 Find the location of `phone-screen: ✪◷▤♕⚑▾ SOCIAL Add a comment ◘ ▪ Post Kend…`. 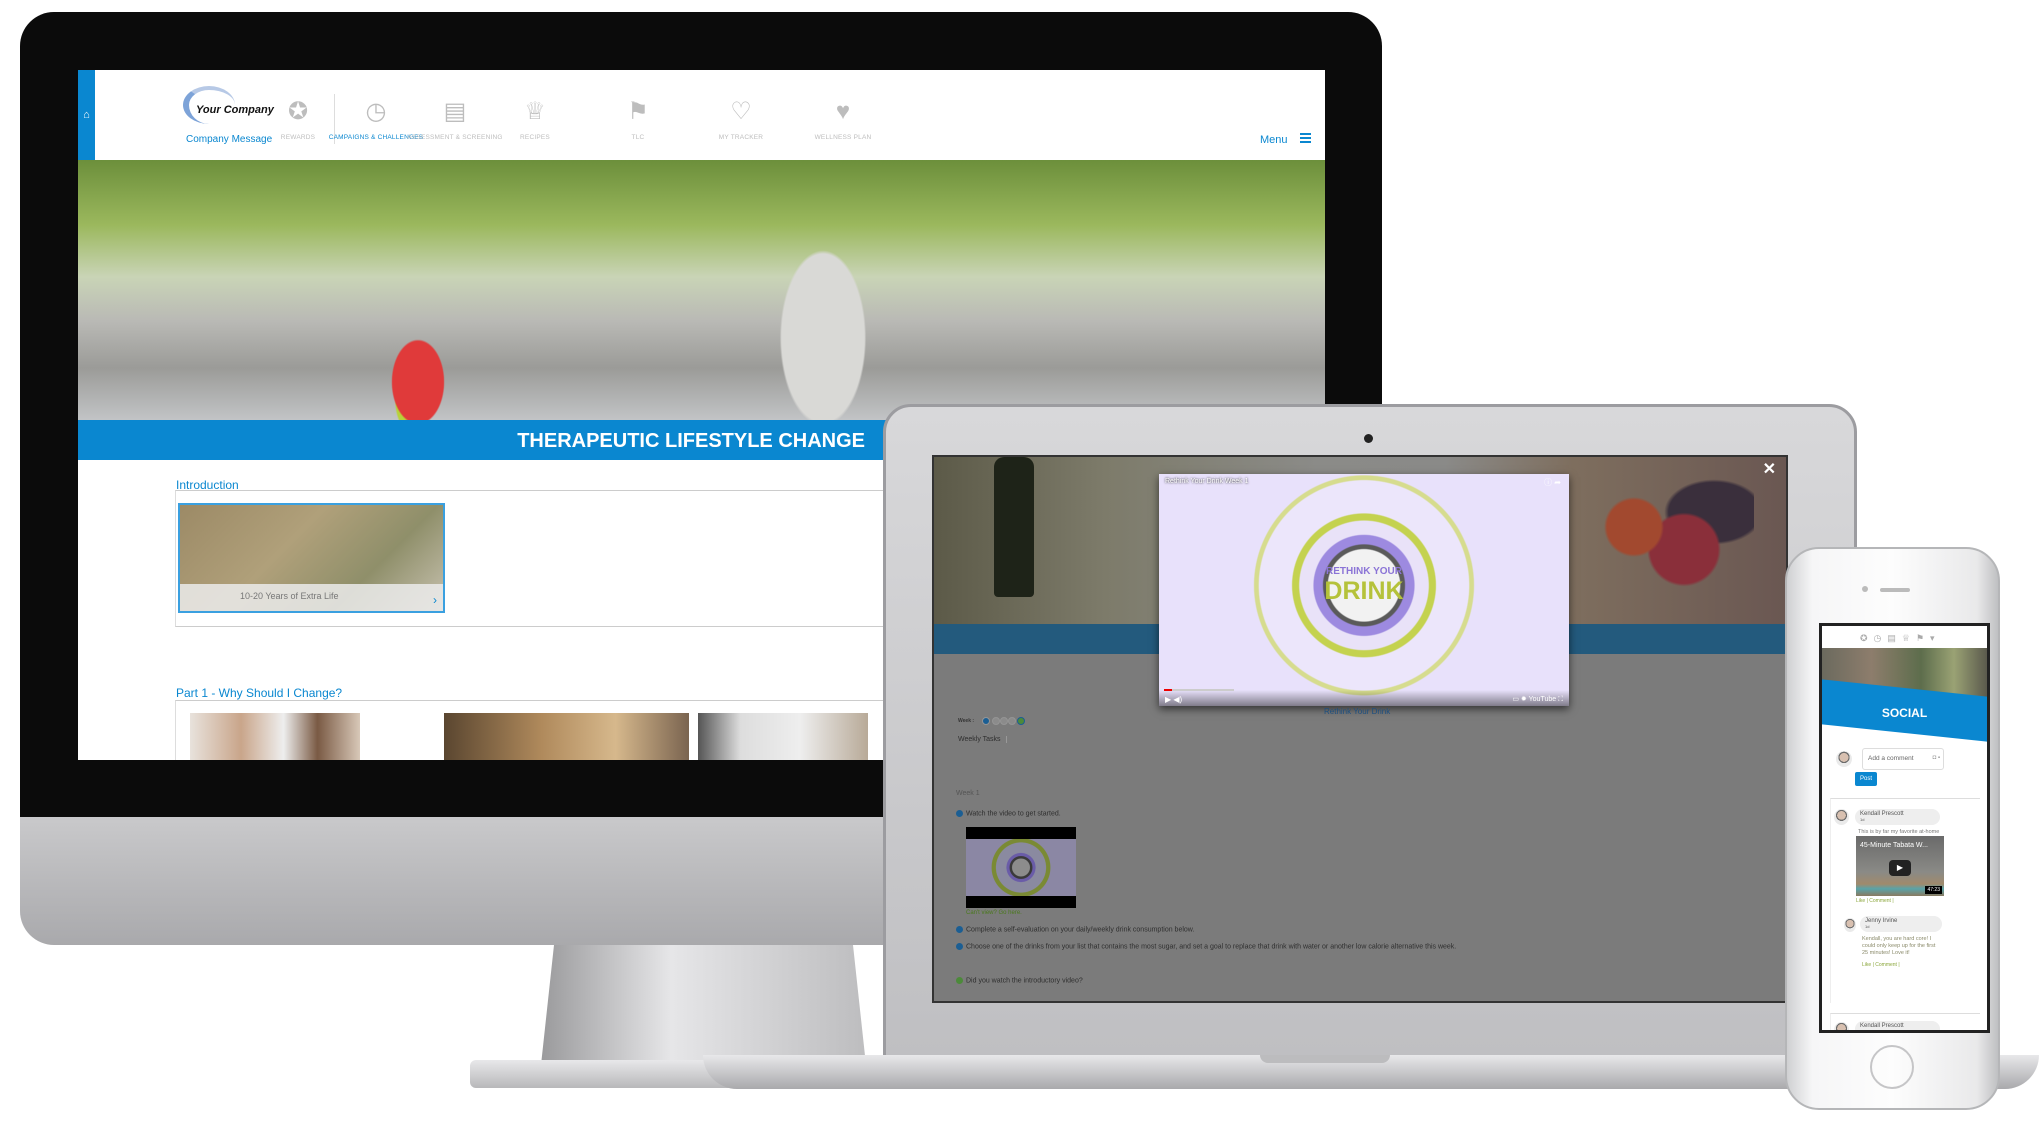

phone-screen: ✪◷▤♕⚑▾ SOCIAL Add a comment ◘ ▪ Post Kend… is located at coordinates (1904, 828).